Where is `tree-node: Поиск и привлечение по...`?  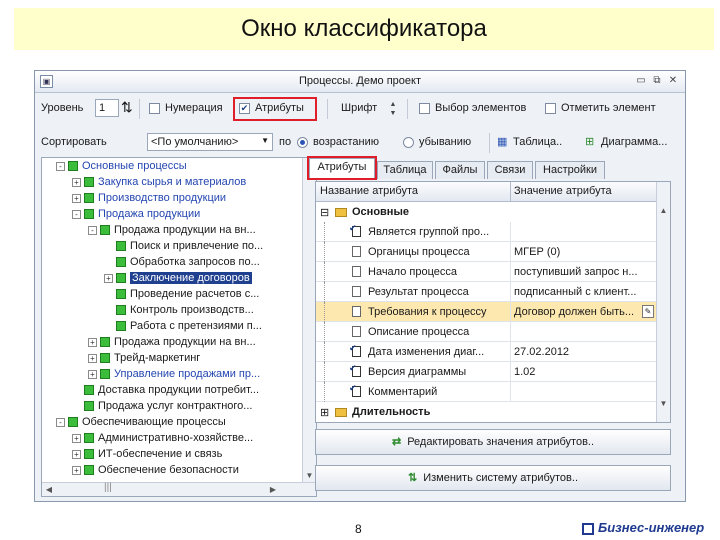
tree-node: Поиск и привлечение по... is located at coordinates (183, 248).